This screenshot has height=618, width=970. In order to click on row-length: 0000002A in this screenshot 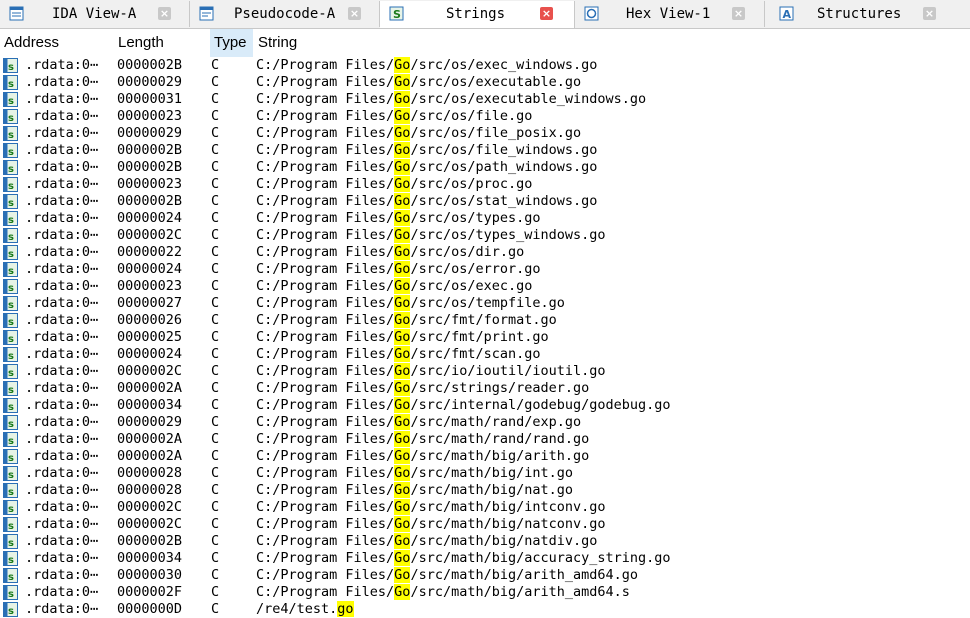, I will do `click(150, 456)`.